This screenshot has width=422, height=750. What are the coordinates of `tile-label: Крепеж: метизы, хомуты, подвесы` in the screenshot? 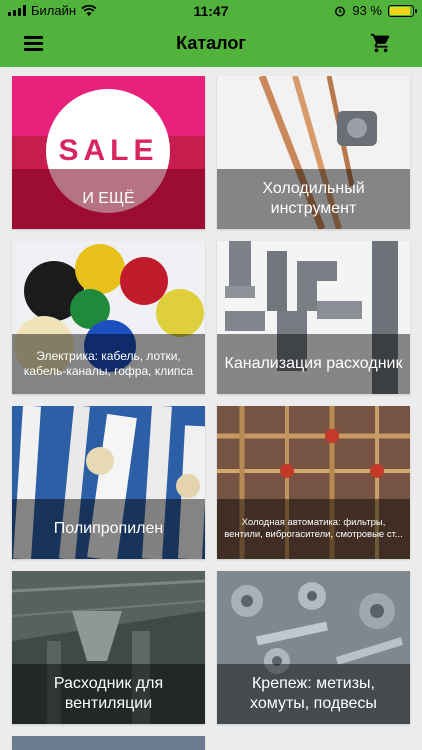 It's located at (313, 694).